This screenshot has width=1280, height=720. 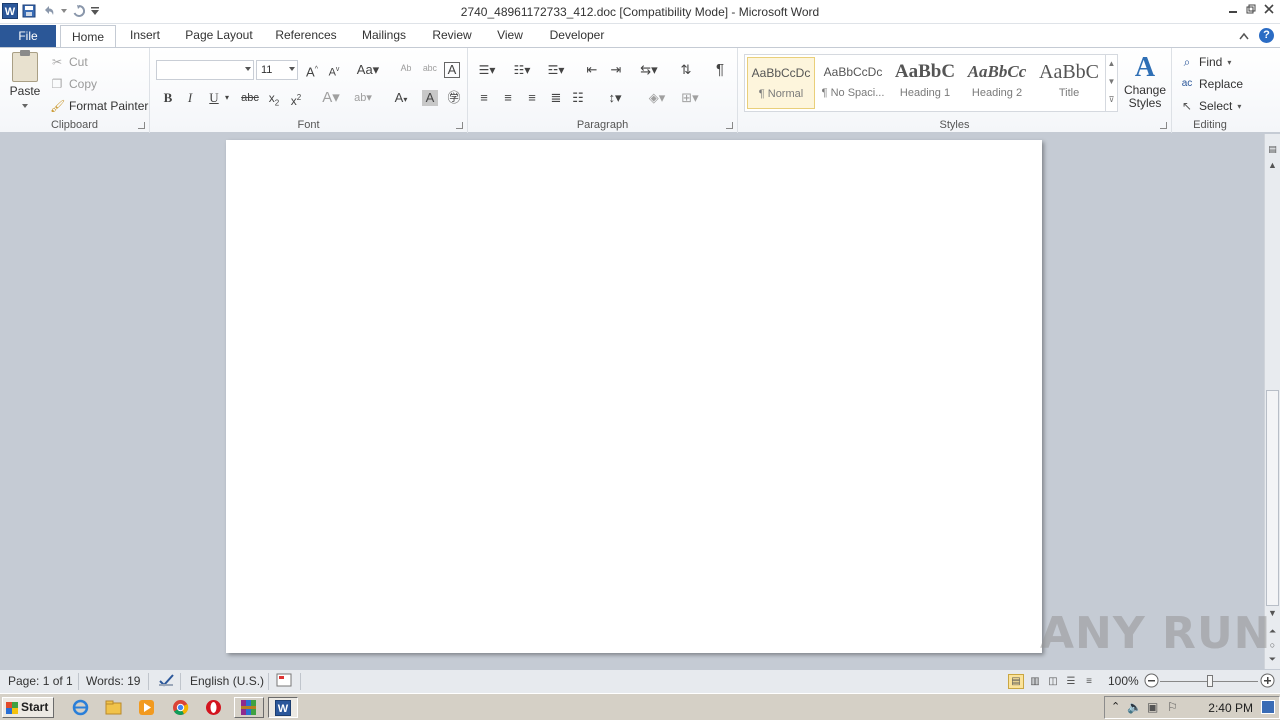 I want to click on clock: 2:40 PM, so click(x=1230, y=708).